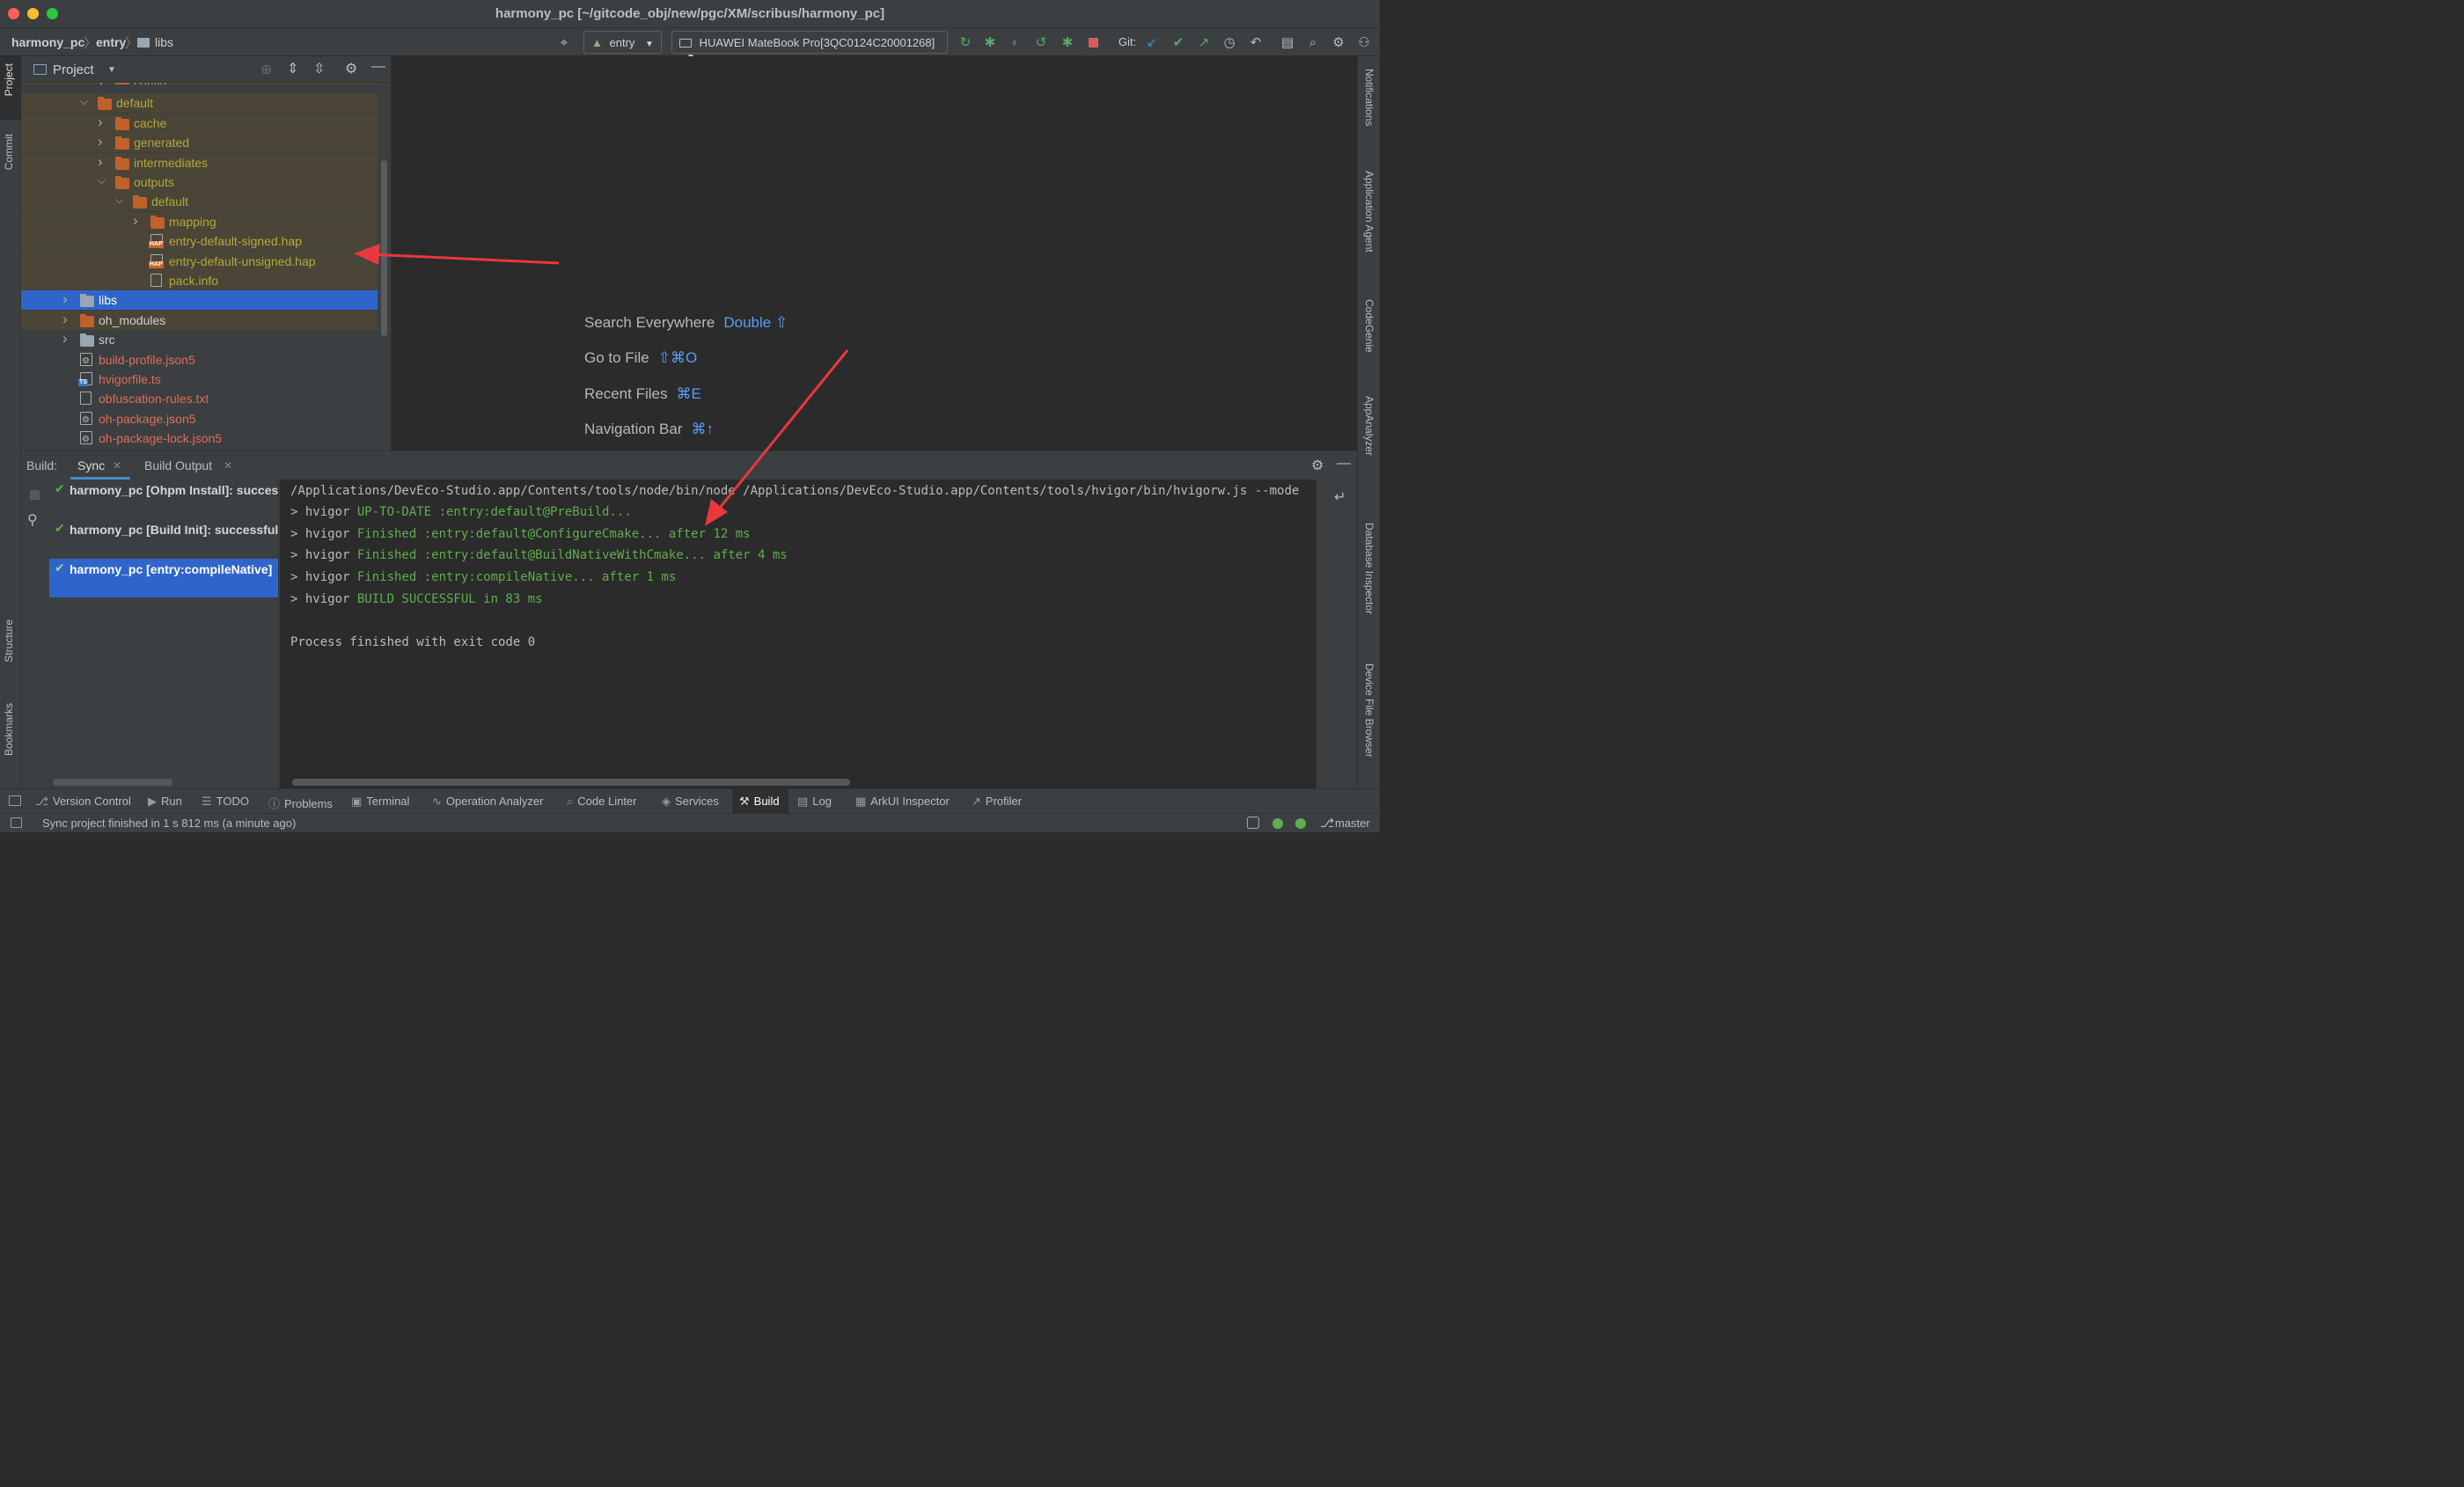 The height and width of the screenshot is (1487, 2464). I want to click on notifications-tool-label: Notifications, so click(1369, 97).